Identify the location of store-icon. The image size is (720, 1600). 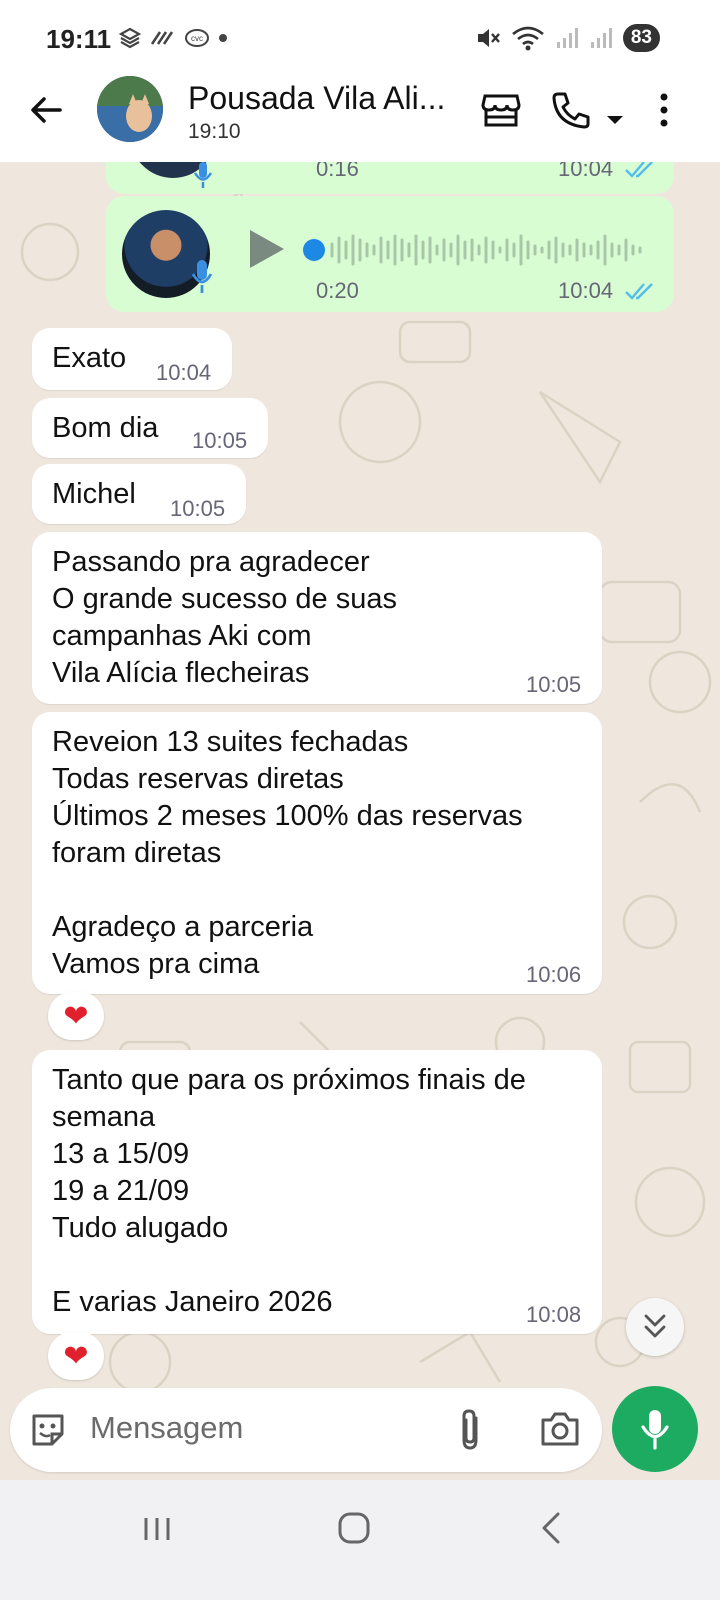
(501, 110).